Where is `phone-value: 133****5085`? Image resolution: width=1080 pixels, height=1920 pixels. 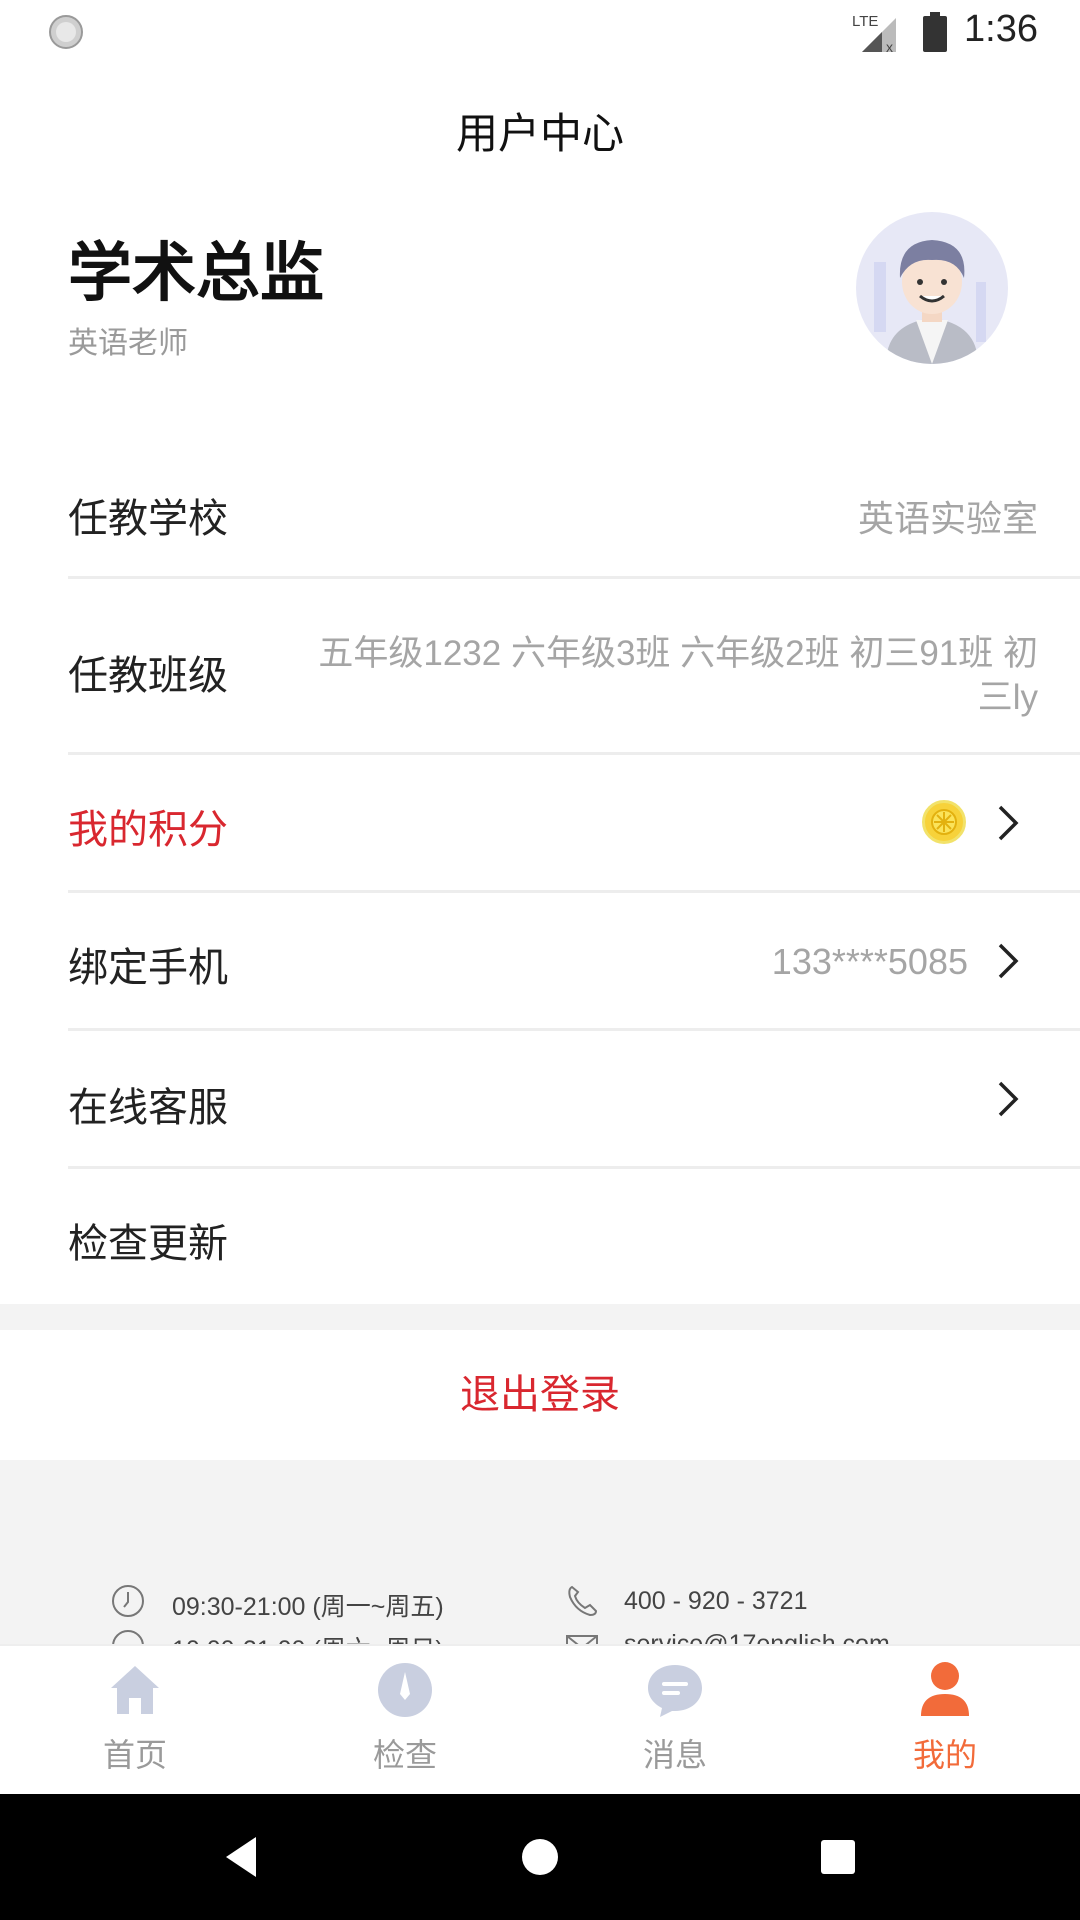
phone-value: 133****5085 is located at coordinates (869, 961).